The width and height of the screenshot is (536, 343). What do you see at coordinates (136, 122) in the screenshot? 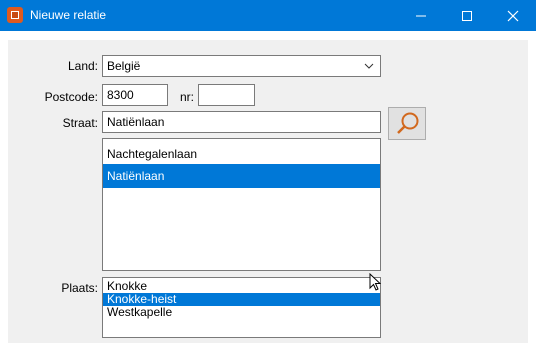
I see `street-value: Natiënlaan` at bounding box center [136, 122].